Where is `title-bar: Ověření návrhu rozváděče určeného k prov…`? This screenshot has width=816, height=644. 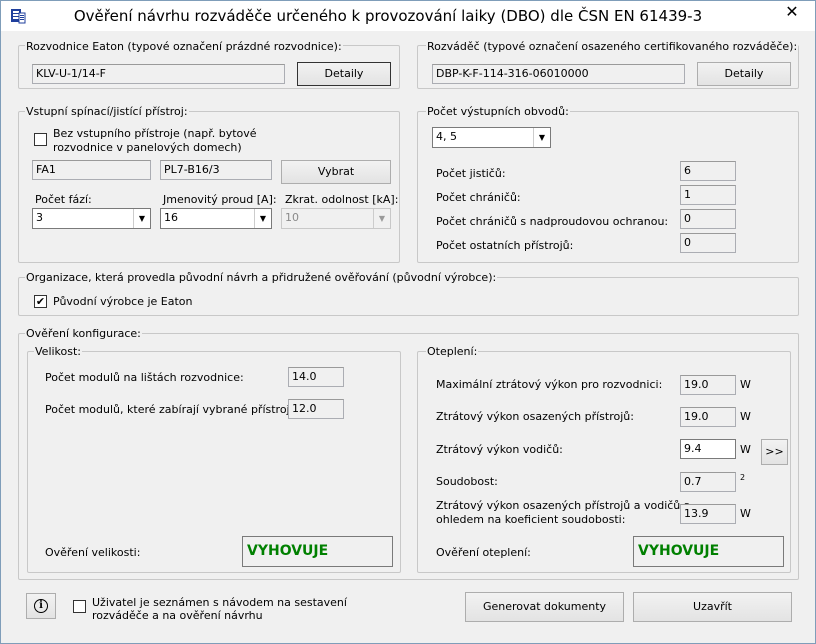
title-bar: Ověření návrhu rozváděče určeného k prov… is located at coordinates (408, 16).